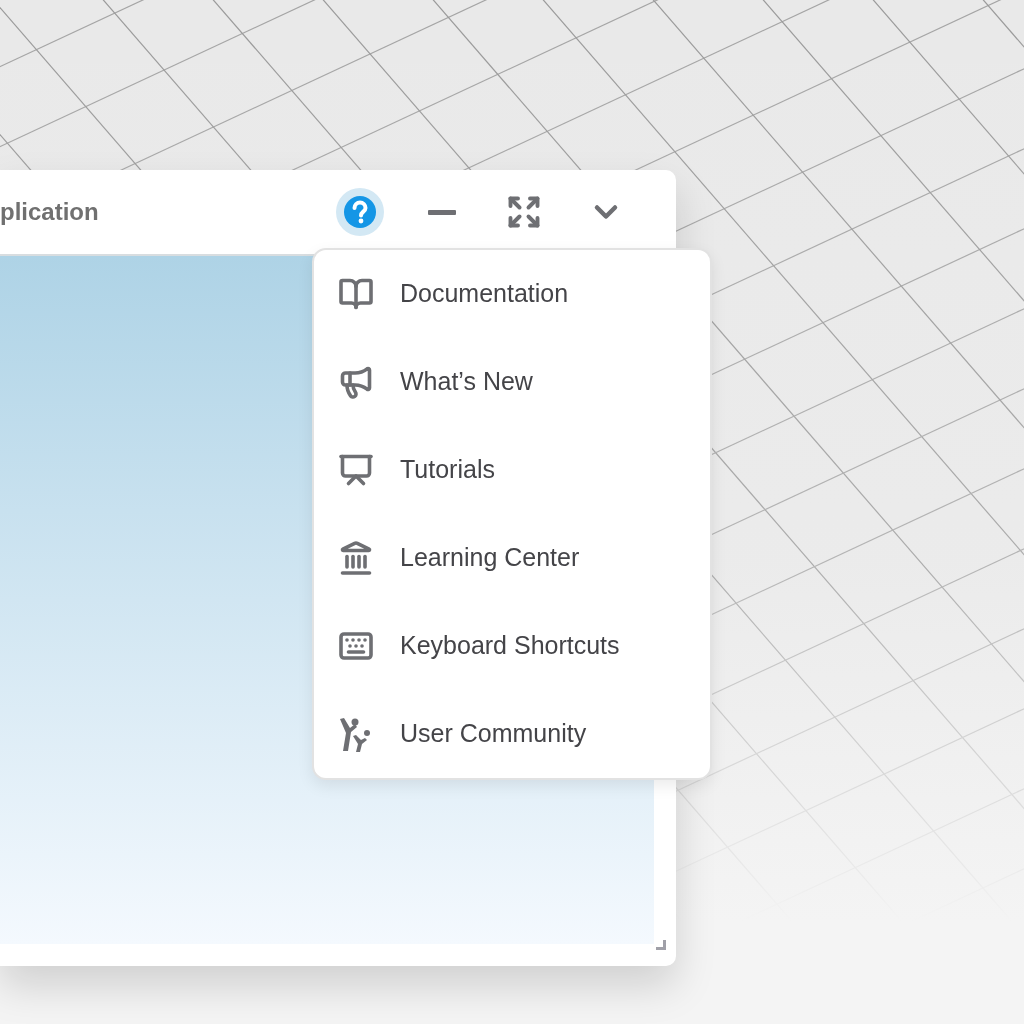  Describe the element at coordinates (512, 558) in the screenshot. I see `menu-item: Learning Center` at that location.